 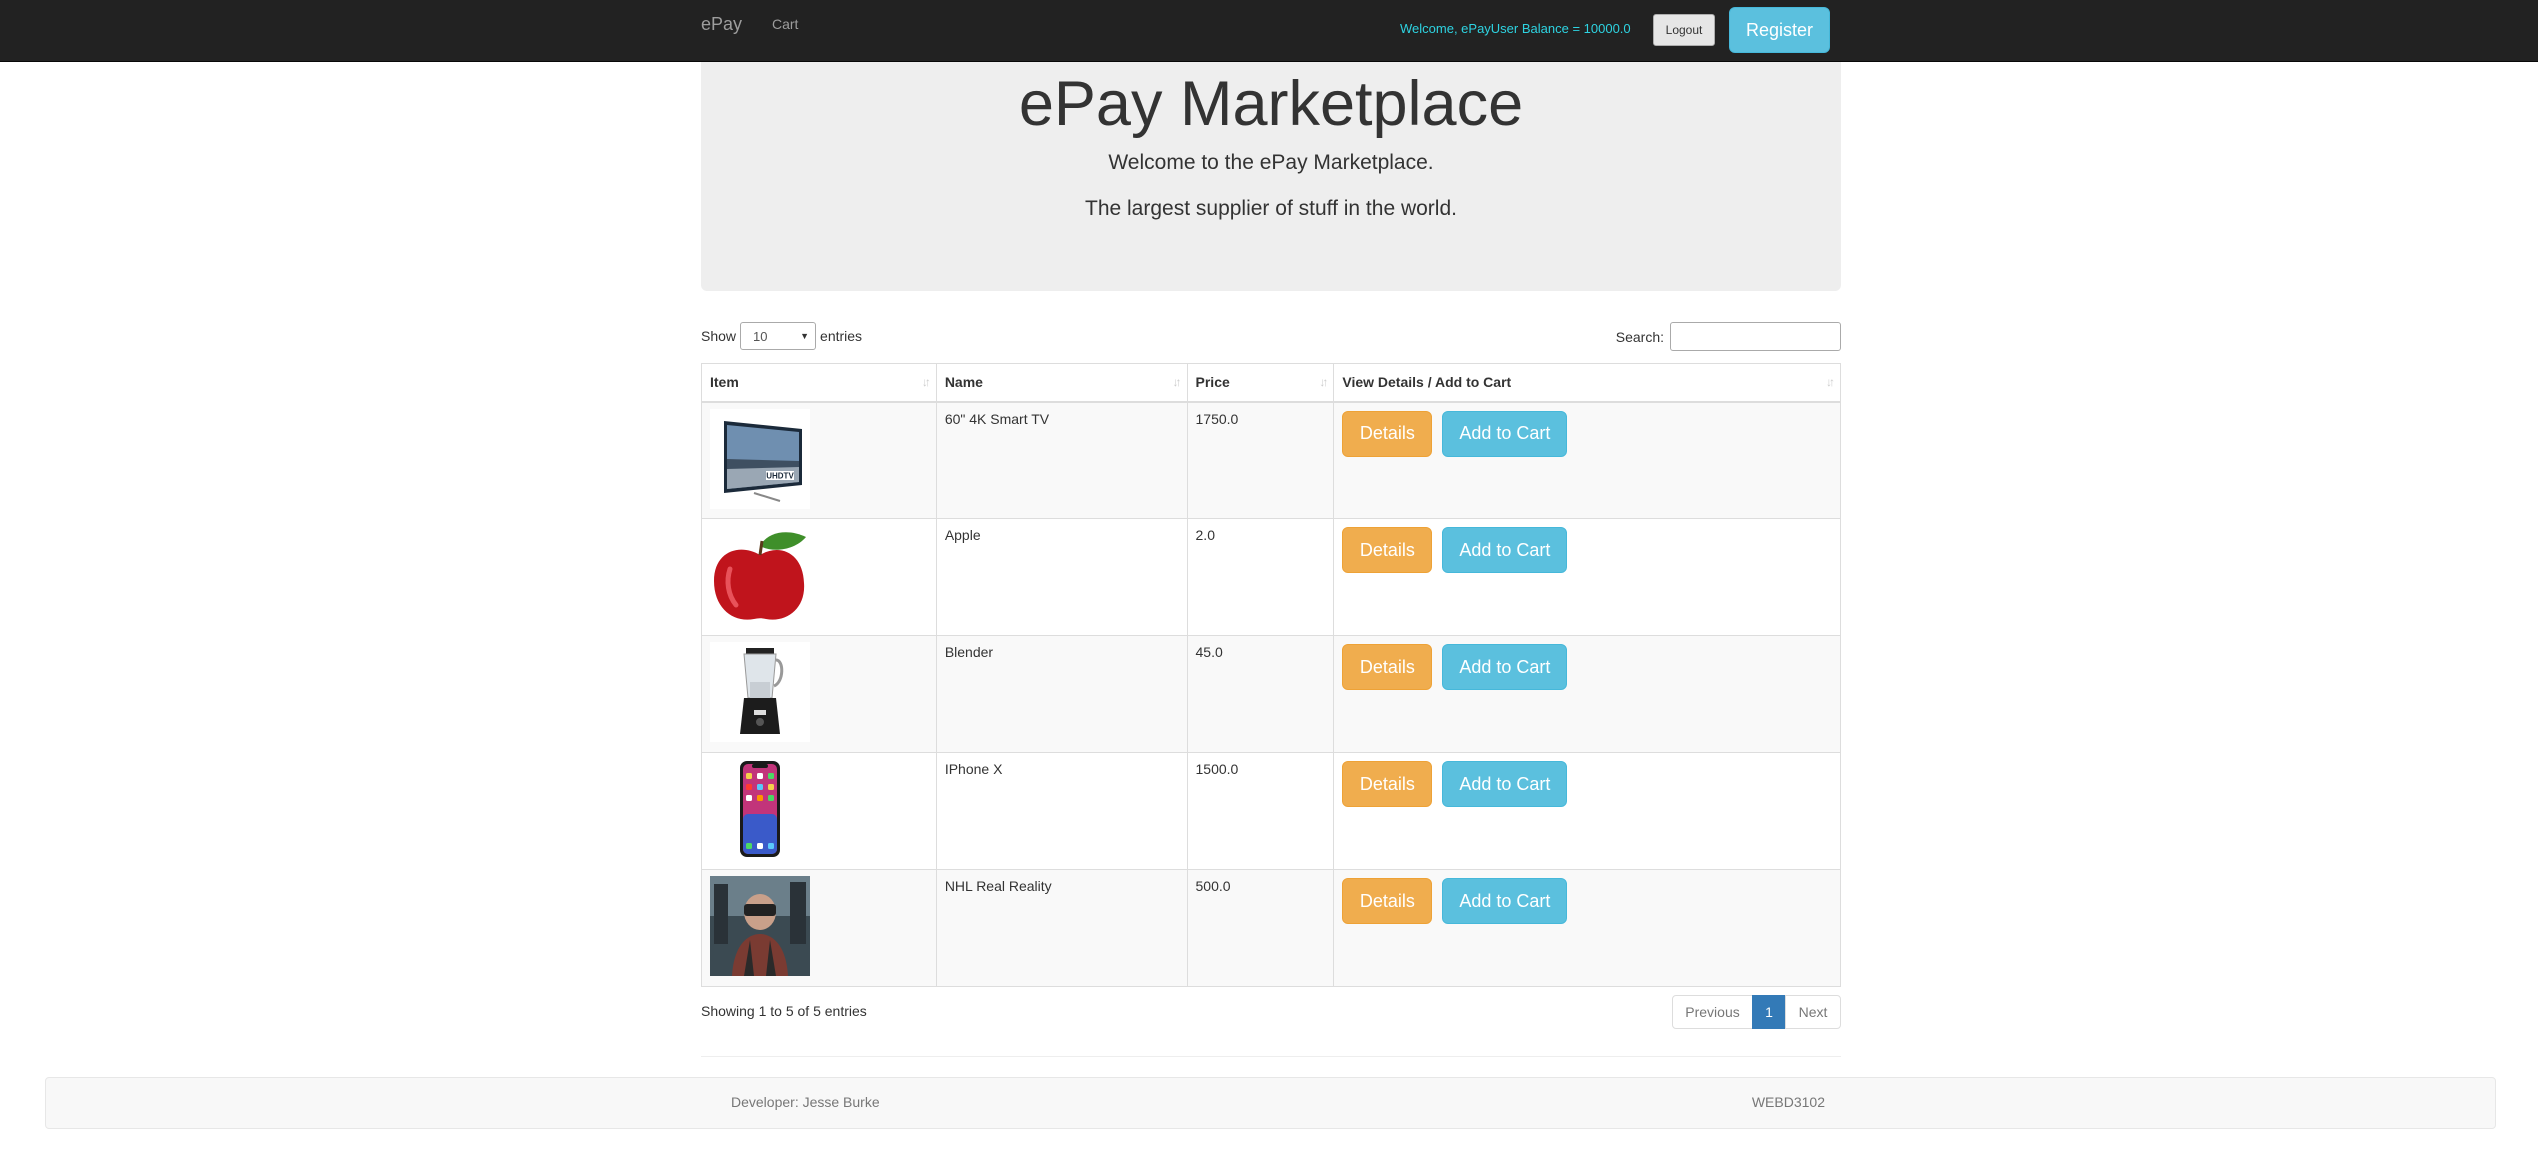 I want to click on item-price: 1750.0, so click(x=1260, y=460).